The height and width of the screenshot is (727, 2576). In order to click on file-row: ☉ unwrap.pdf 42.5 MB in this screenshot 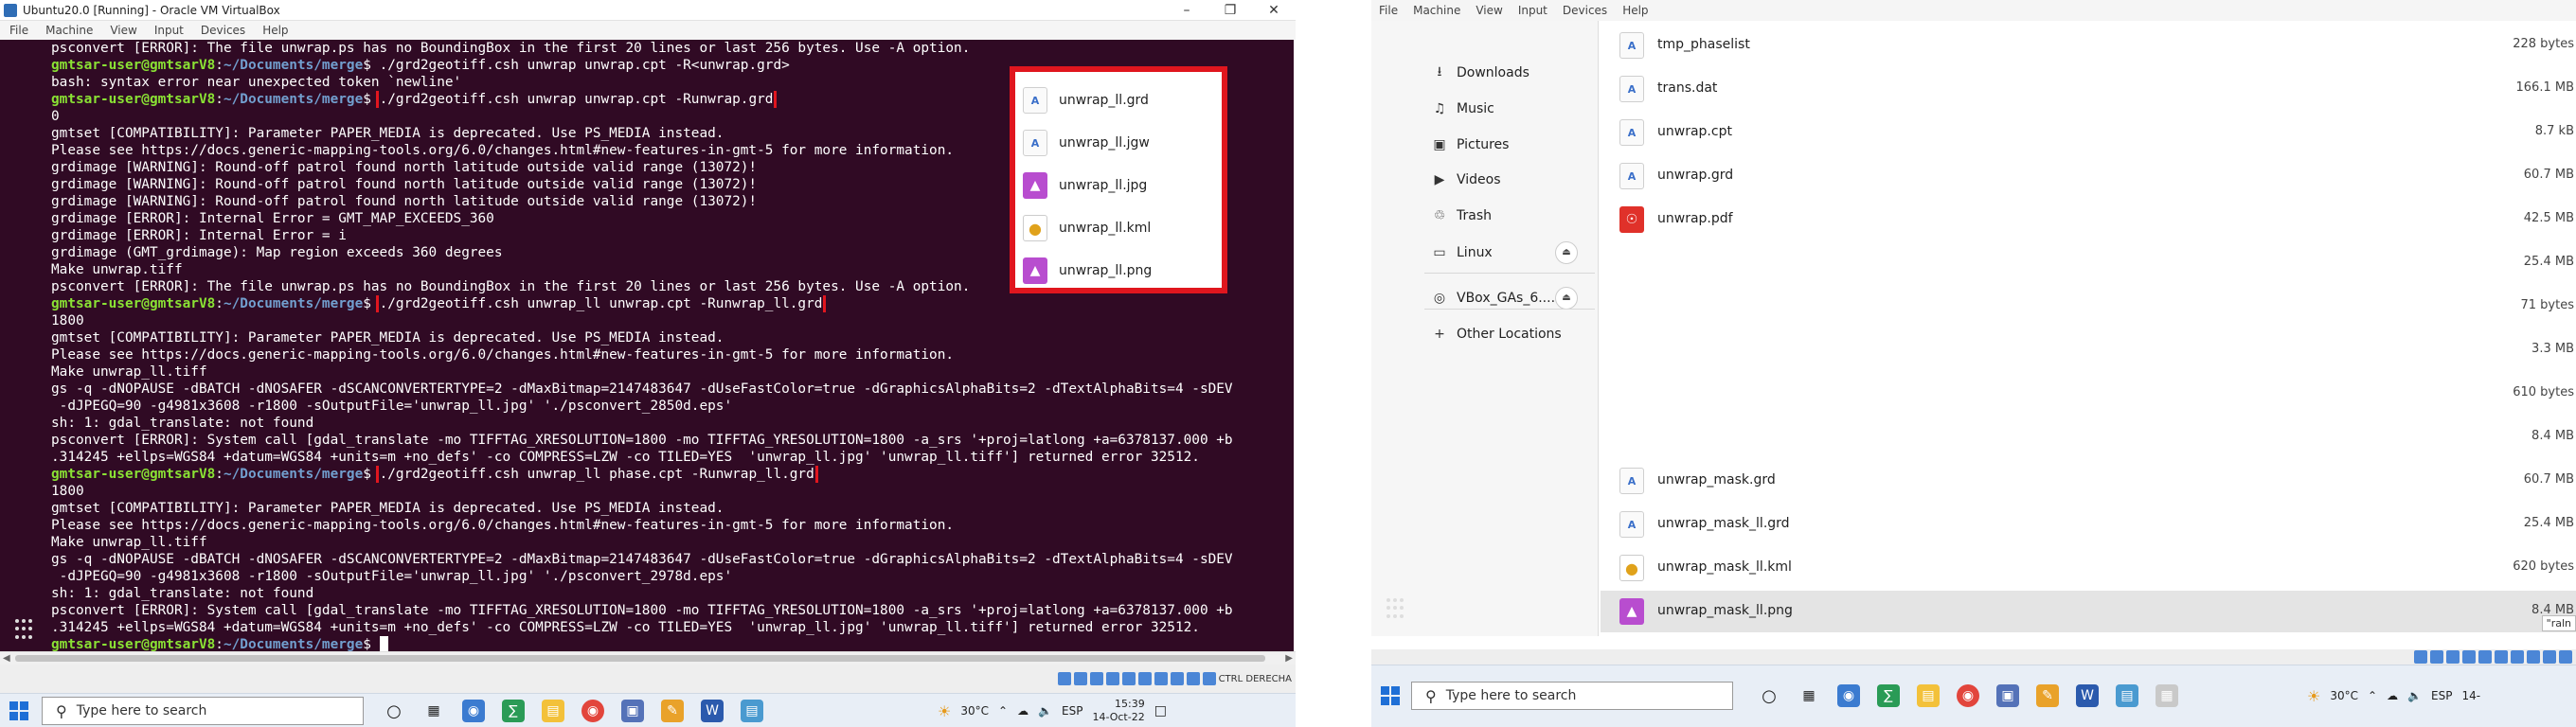, I will do `click(2088, 219)`.